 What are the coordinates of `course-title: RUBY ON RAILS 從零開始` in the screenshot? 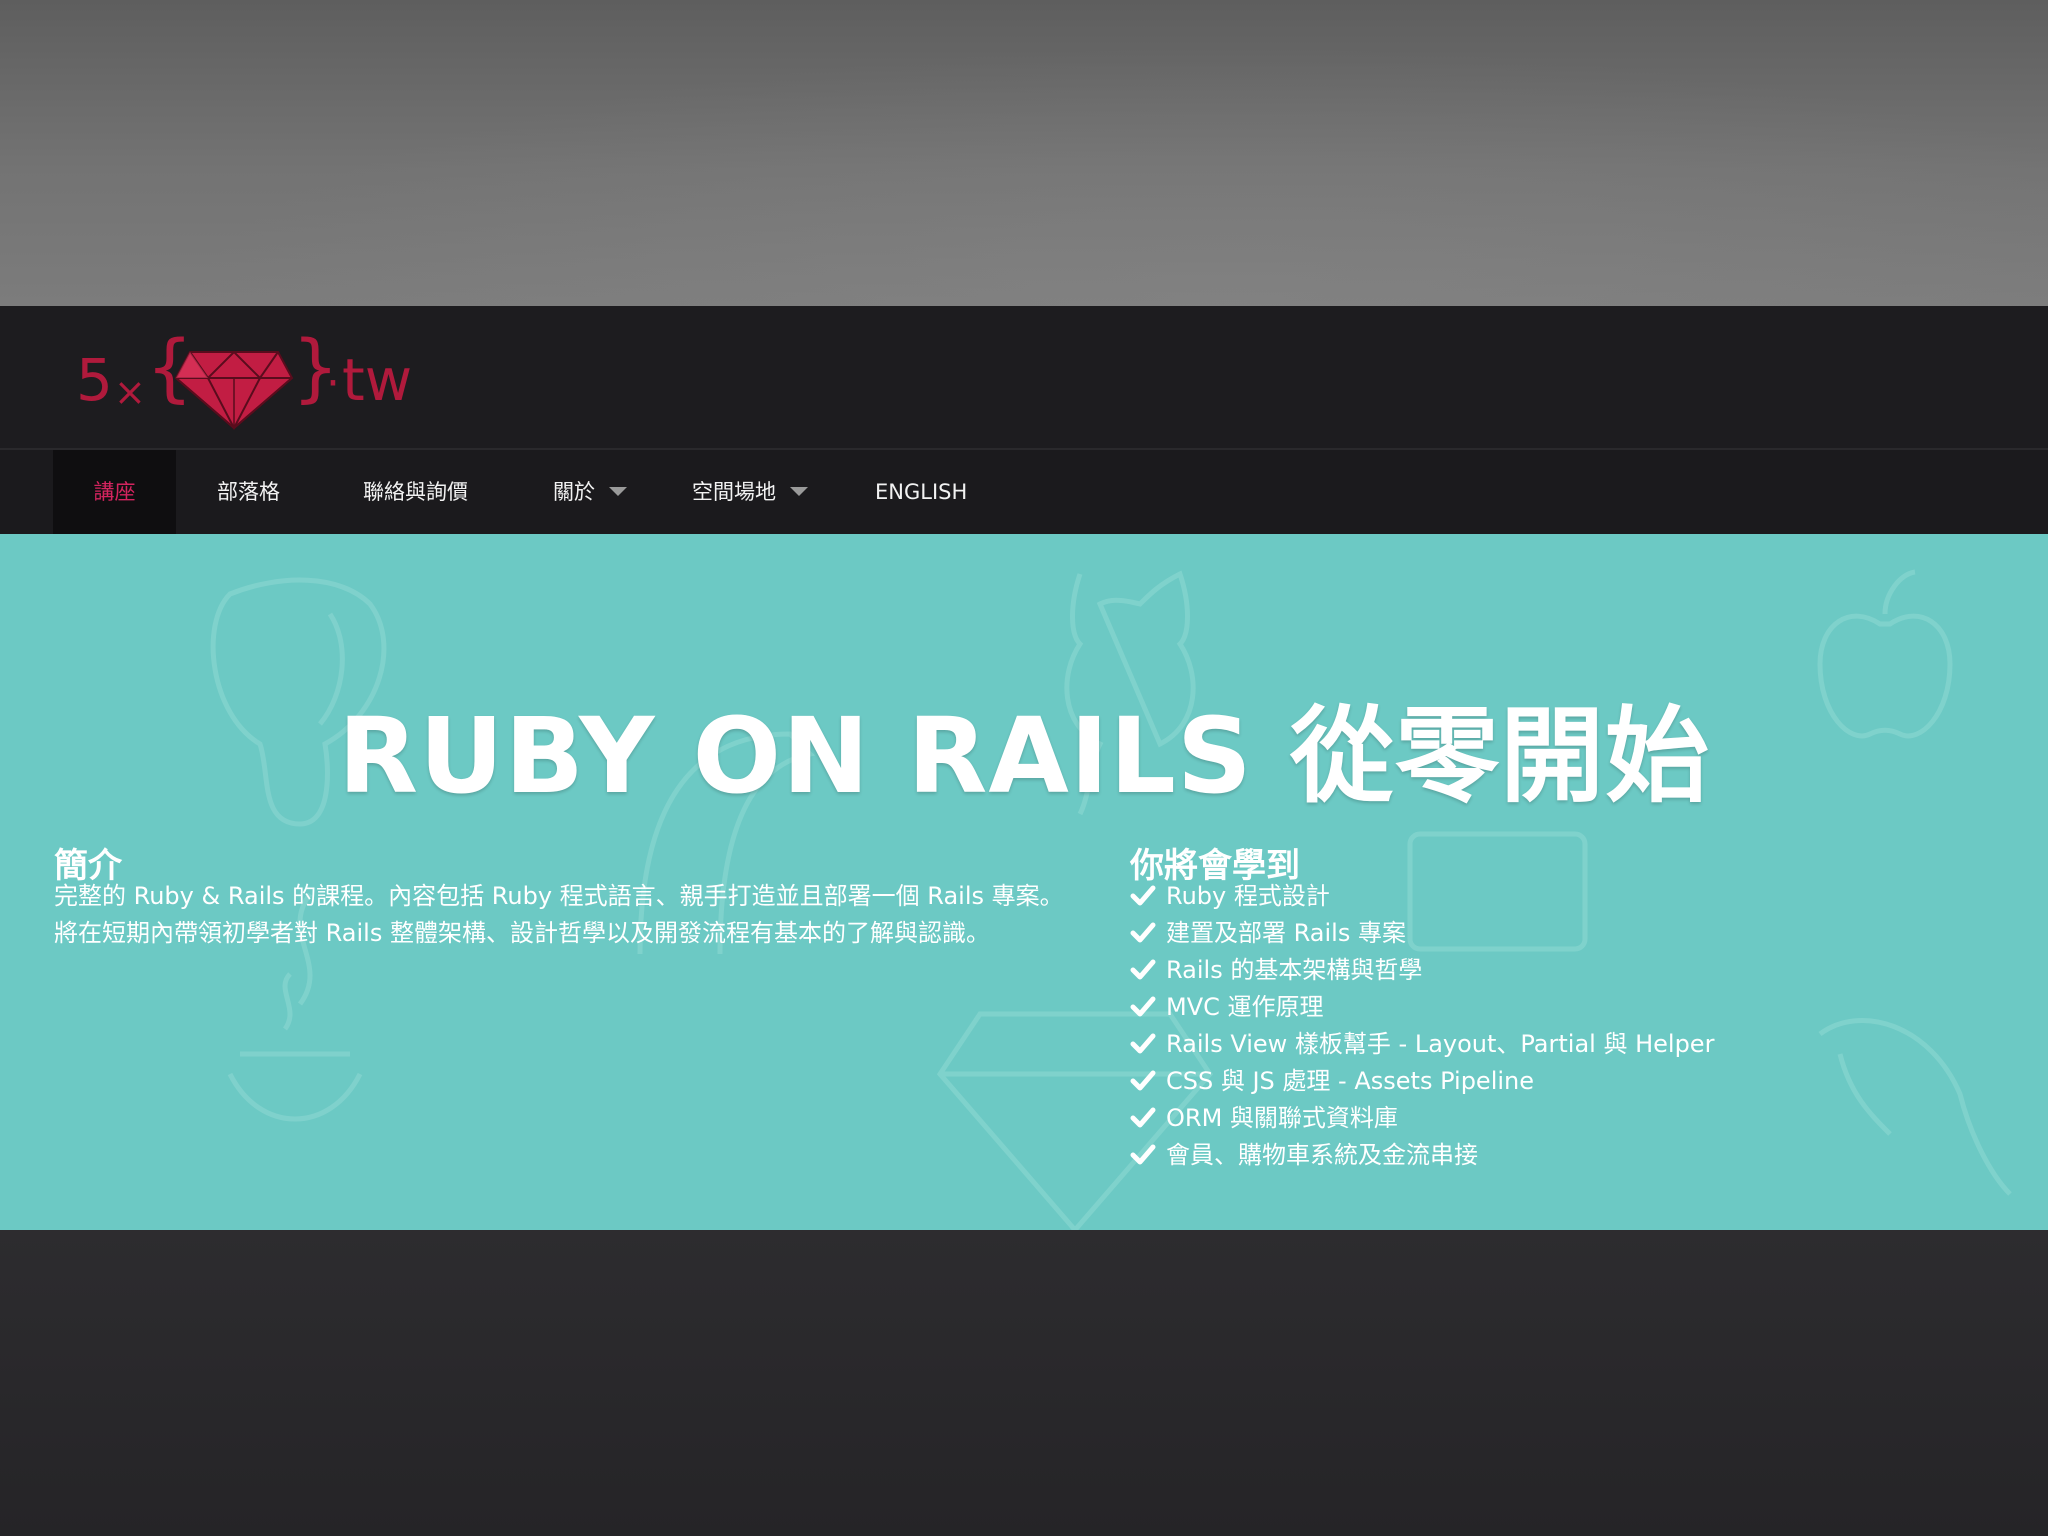 It's located at (1024, 755).